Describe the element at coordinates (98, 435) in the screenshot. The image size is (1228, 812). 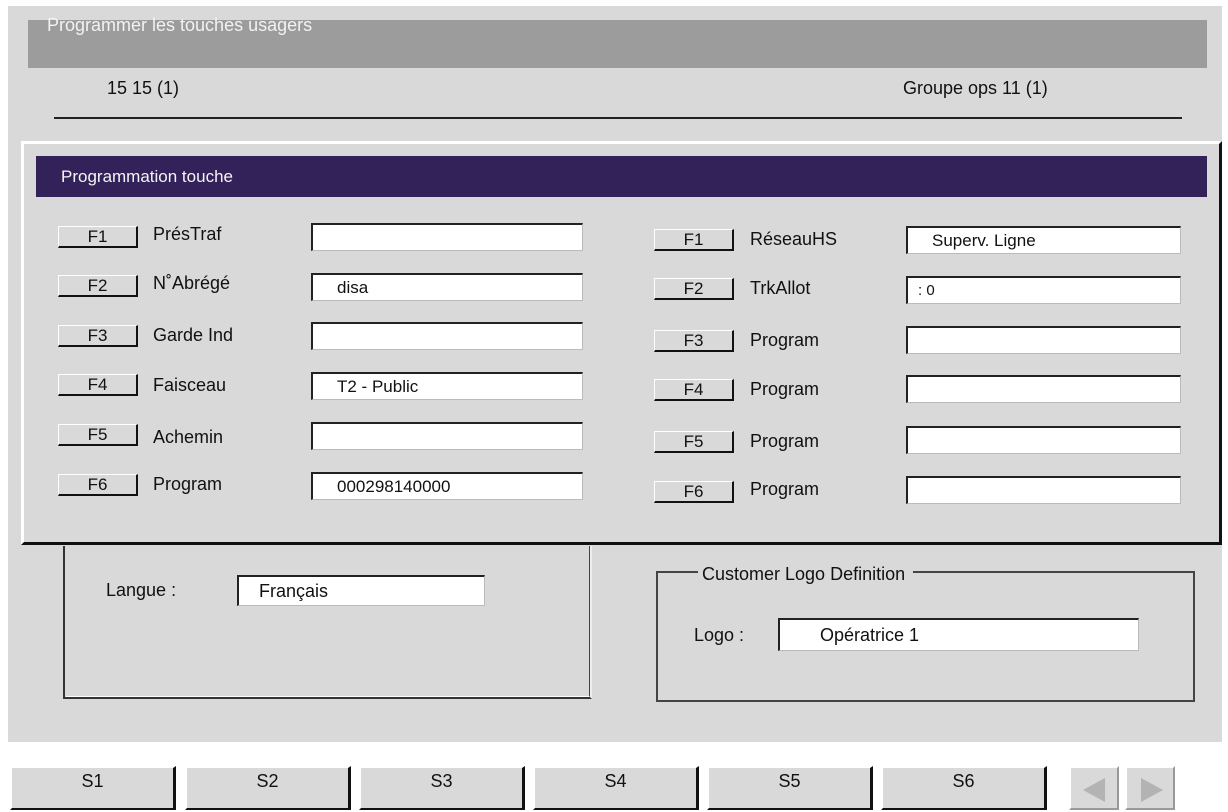
I see `left-f5-key: F5` at that location.